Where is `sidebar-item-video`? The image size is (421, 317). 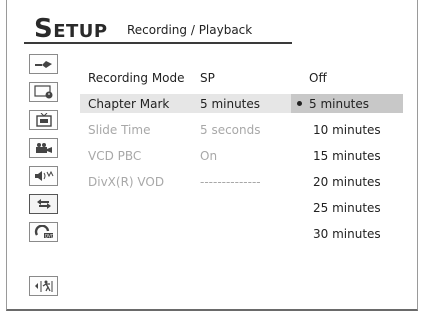
sidebar-item-video is located at coordinates (43, 148).